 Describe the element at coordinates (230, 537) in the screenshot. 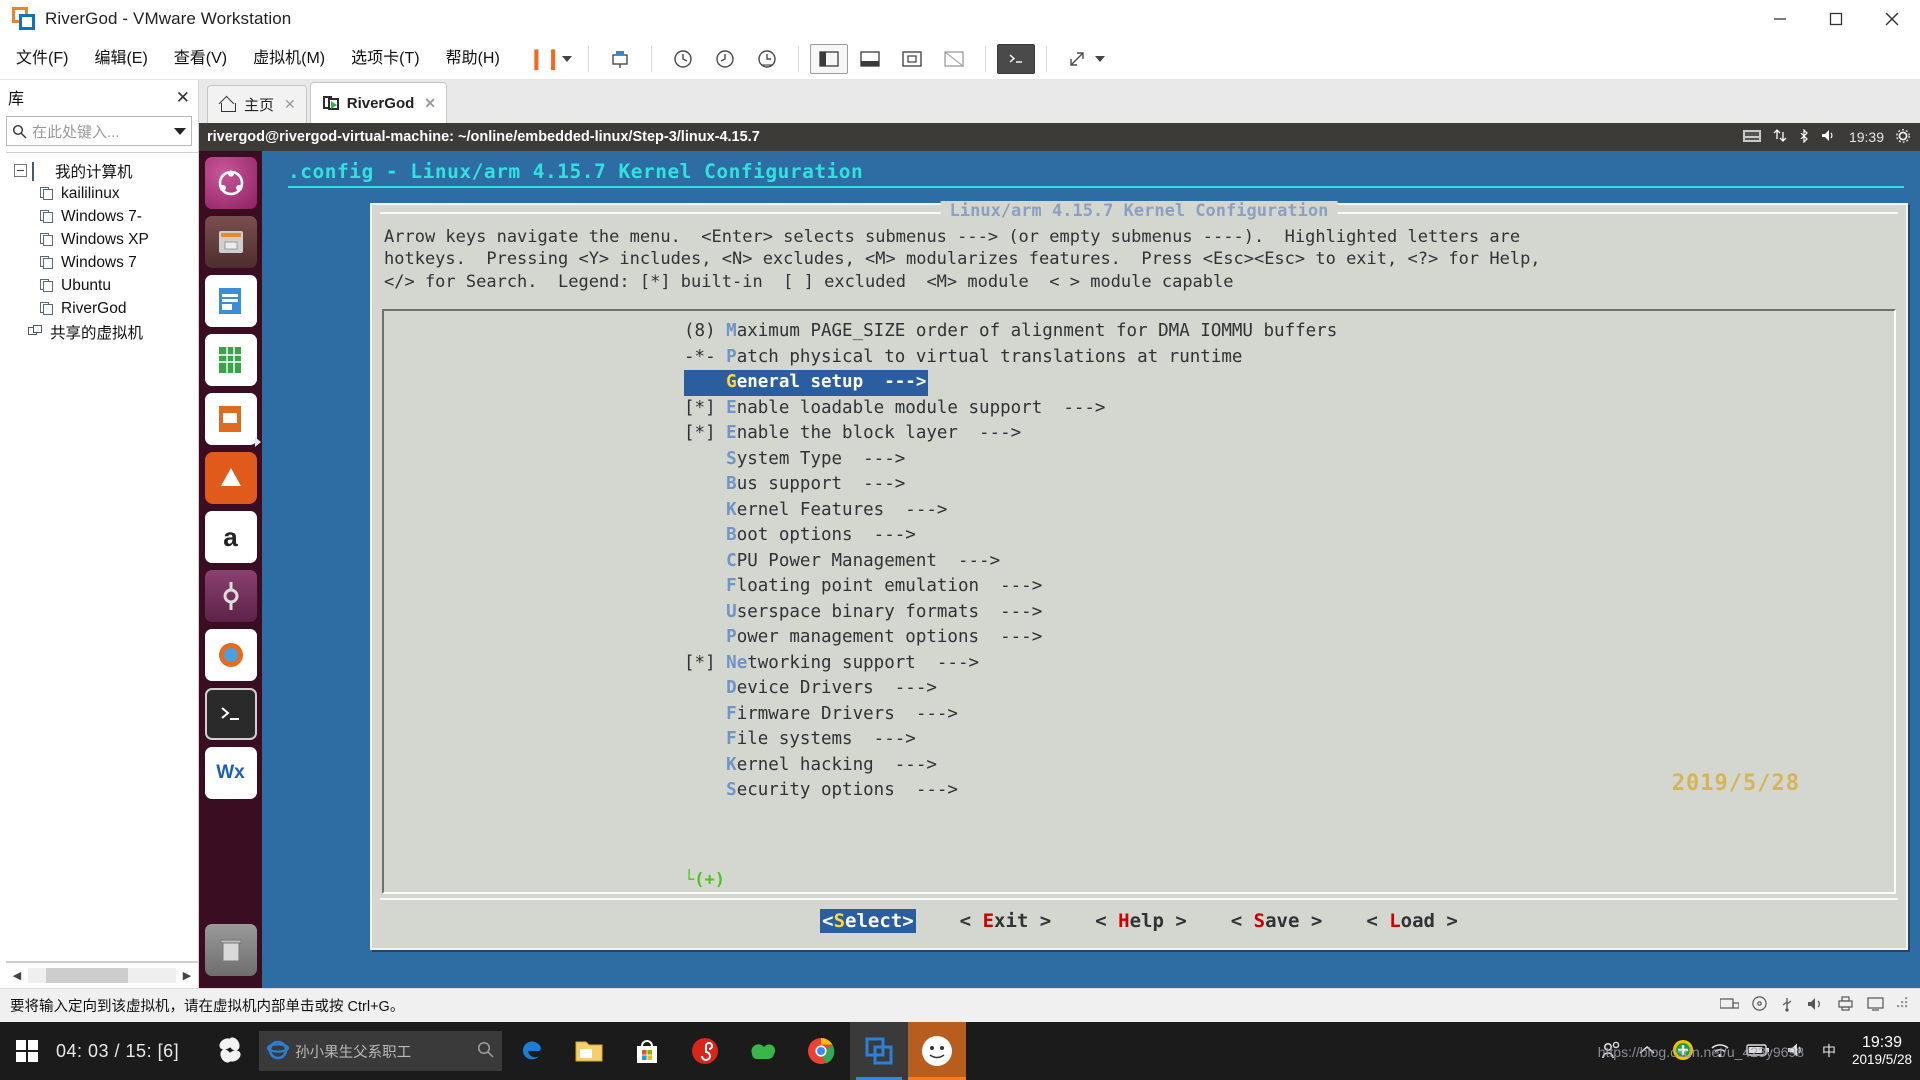

I see `amazon-icon: a` at that location.